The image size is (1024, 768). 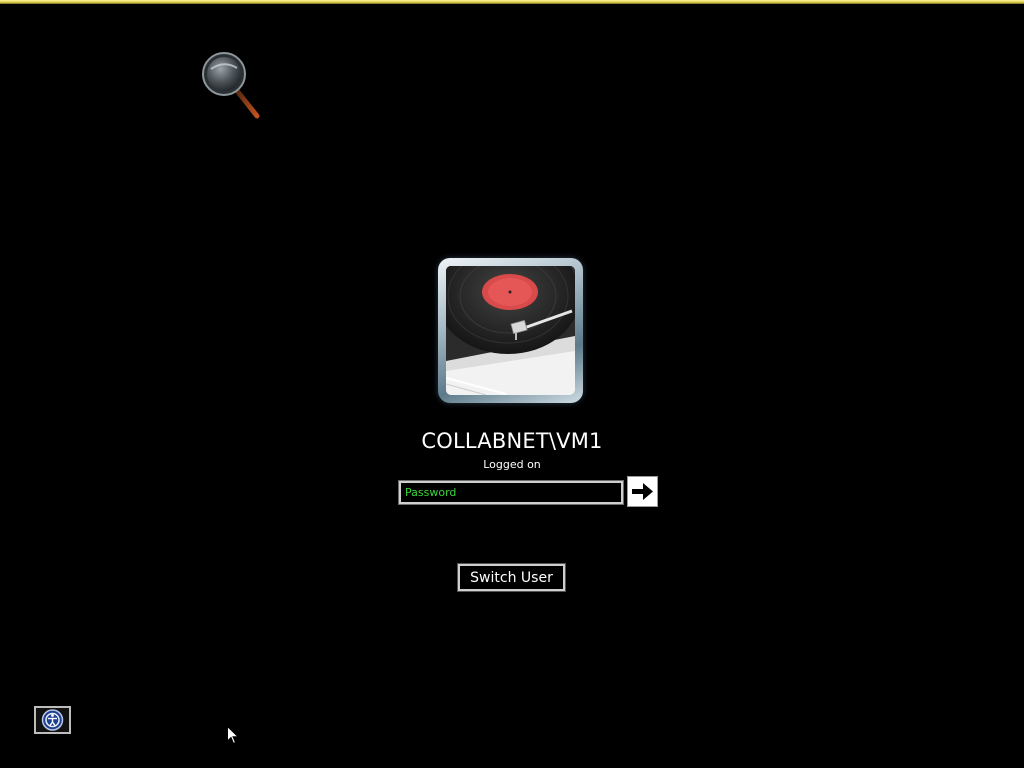 I want to click on user-tile-frame, so click(x=510, y=330).